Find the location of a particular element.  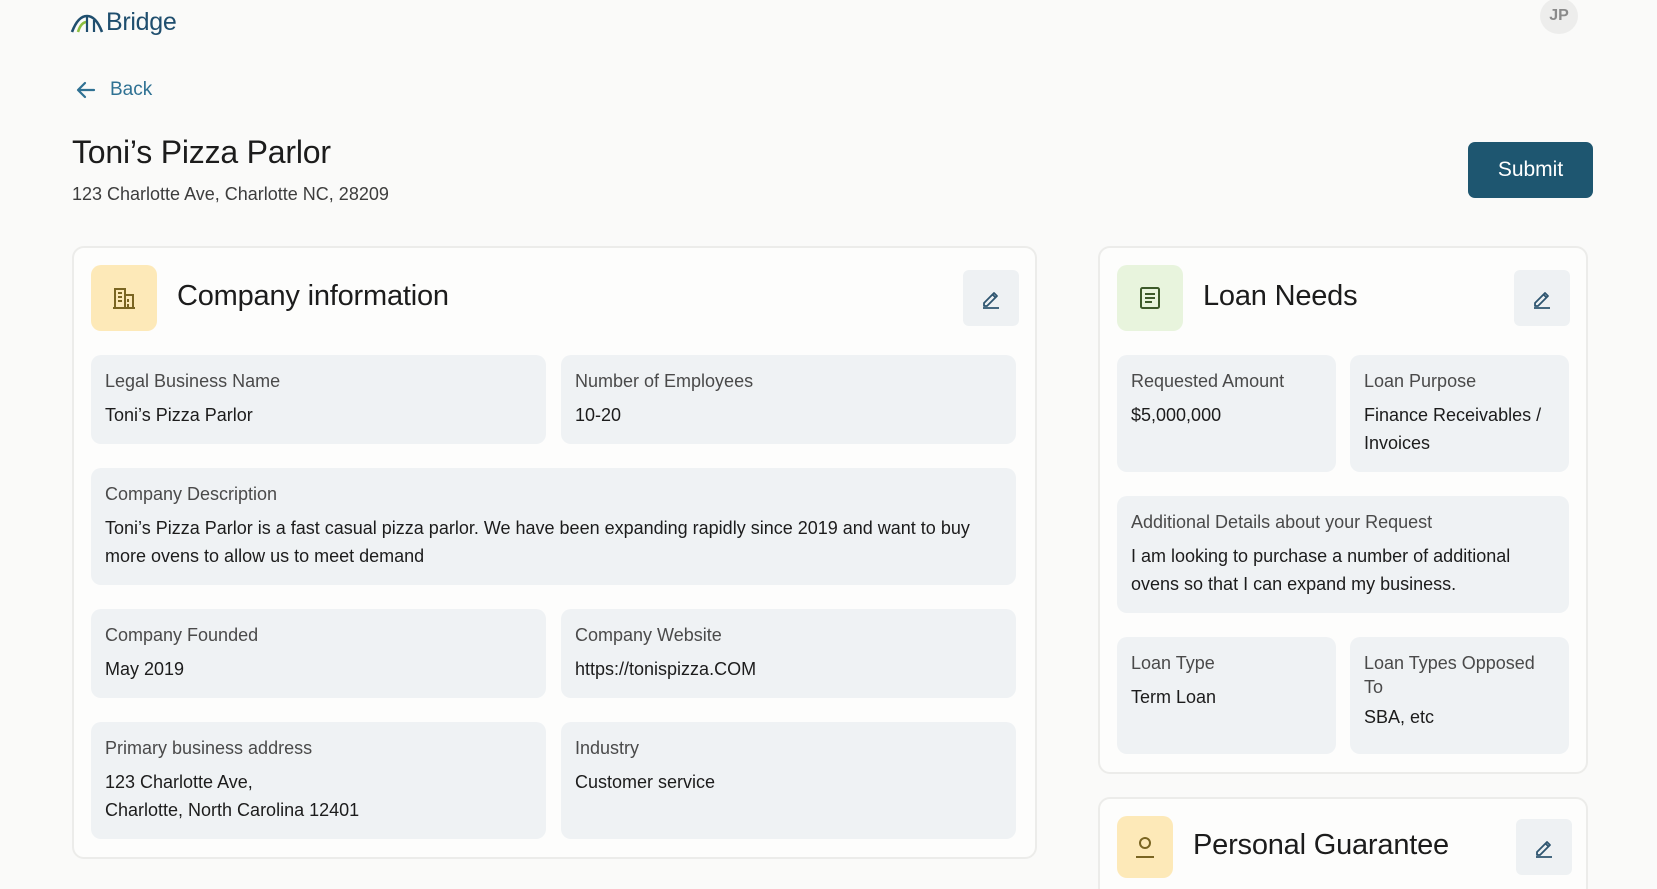

field-value: Term Loan is located at coordinates (1174, 697).